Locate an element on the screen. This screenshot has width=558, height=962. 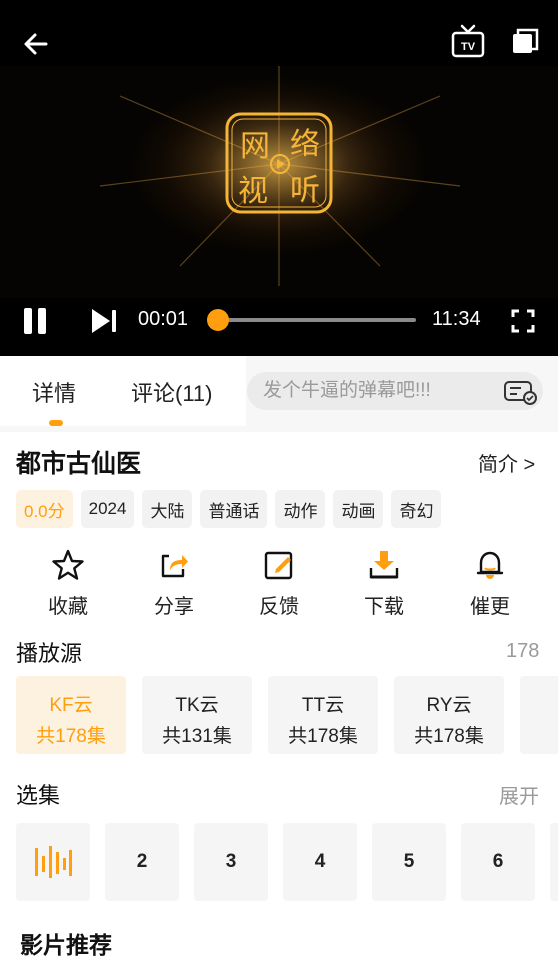
intro-link: 简介 > is located at coordinates (506, 462).